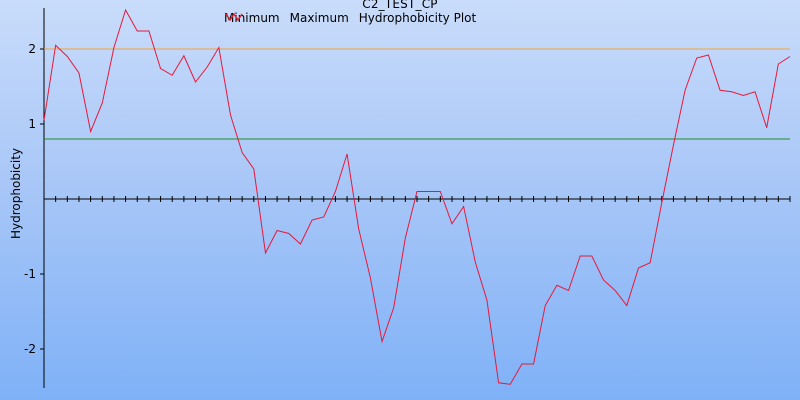 Image resolution: width=800 pixels, height=400 pixels. What do you see at coordinates (32, 124) in the screenshot?
I see `y-tick-label: 1` at bounding box center [32, 124].